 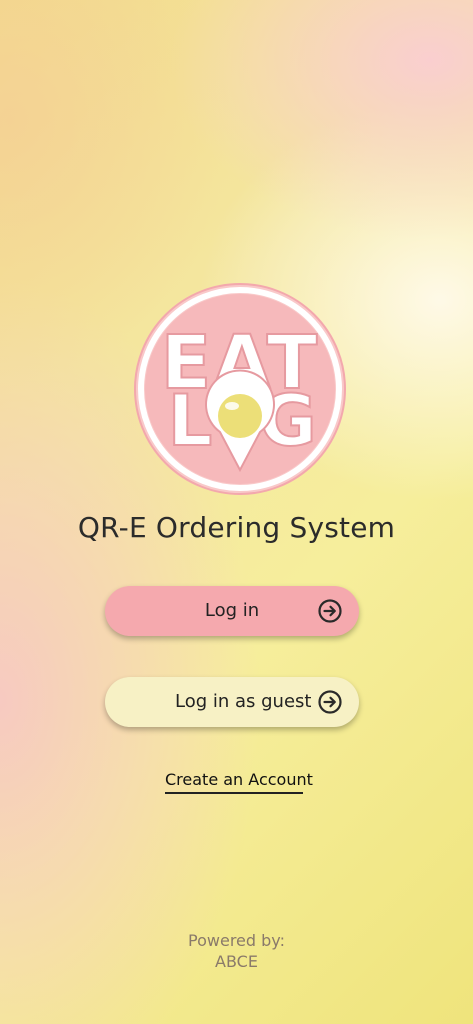 I want to click on create-account-link: Create an Account, so click(x=239, y=782).